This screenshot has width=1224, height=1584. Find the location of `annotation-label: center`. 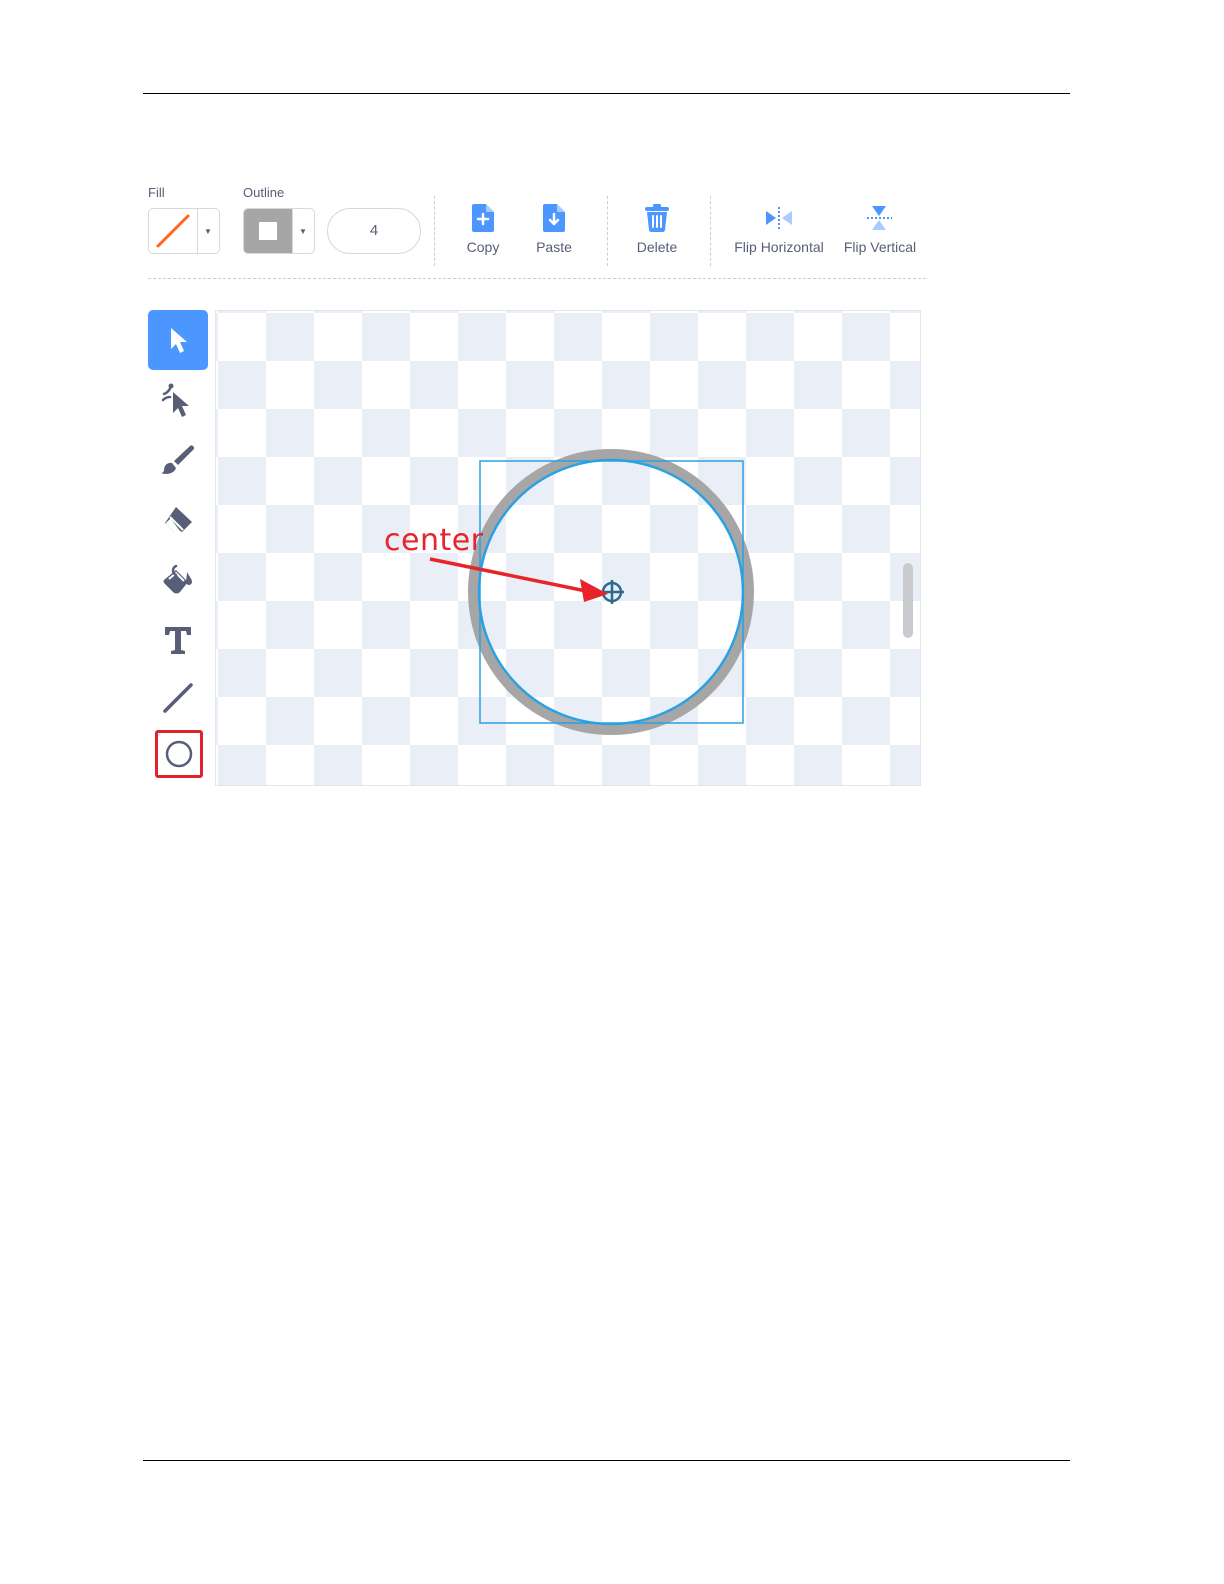

annotation-label: center is located at coordinates (434, 540).